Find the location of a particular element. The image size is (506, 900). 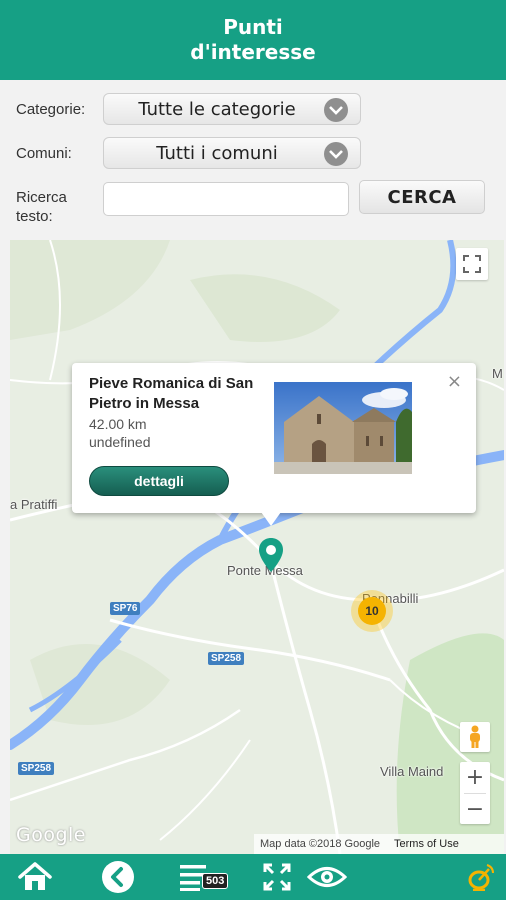

nav-satellite-button is located at coordinates (481, 877).